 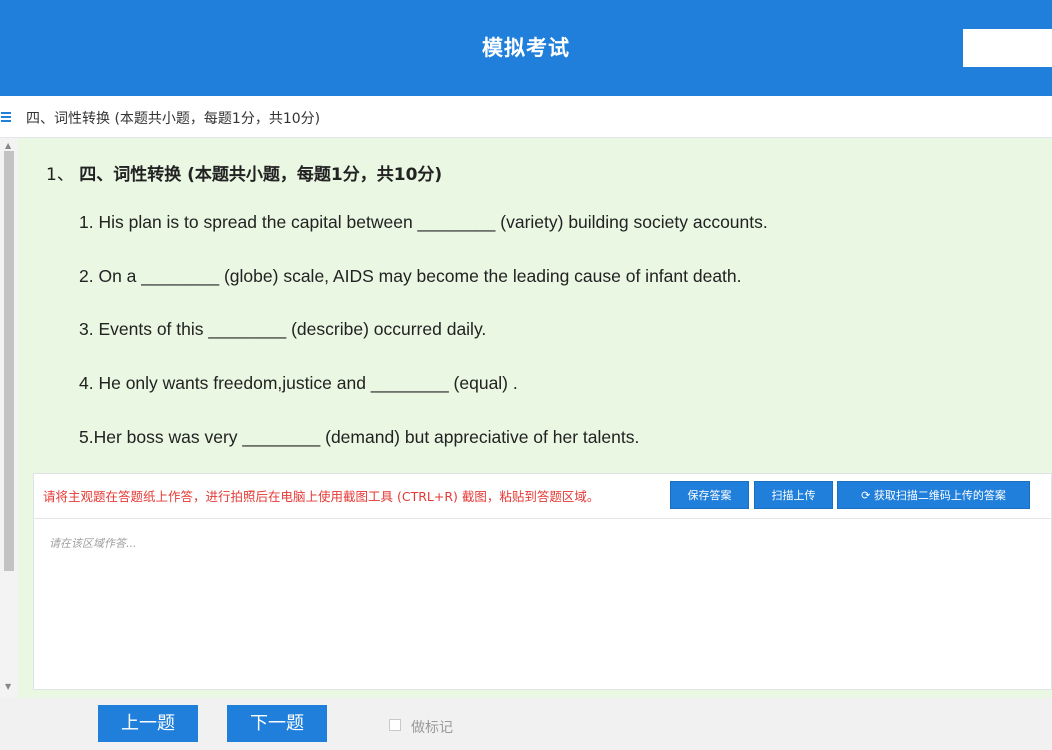 What do you see at coordinates (8, 145) in the screenshot?
I see `scroll-up-icon: ▲` at bounding box center [8, 145].